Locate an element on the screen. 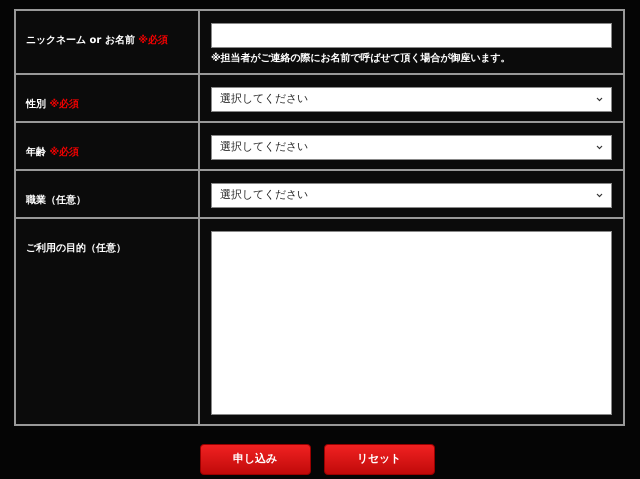 Image resolution: width=640 pixels, height=479 pixels. reset-button: リセット is located at coordinates (379, 459).